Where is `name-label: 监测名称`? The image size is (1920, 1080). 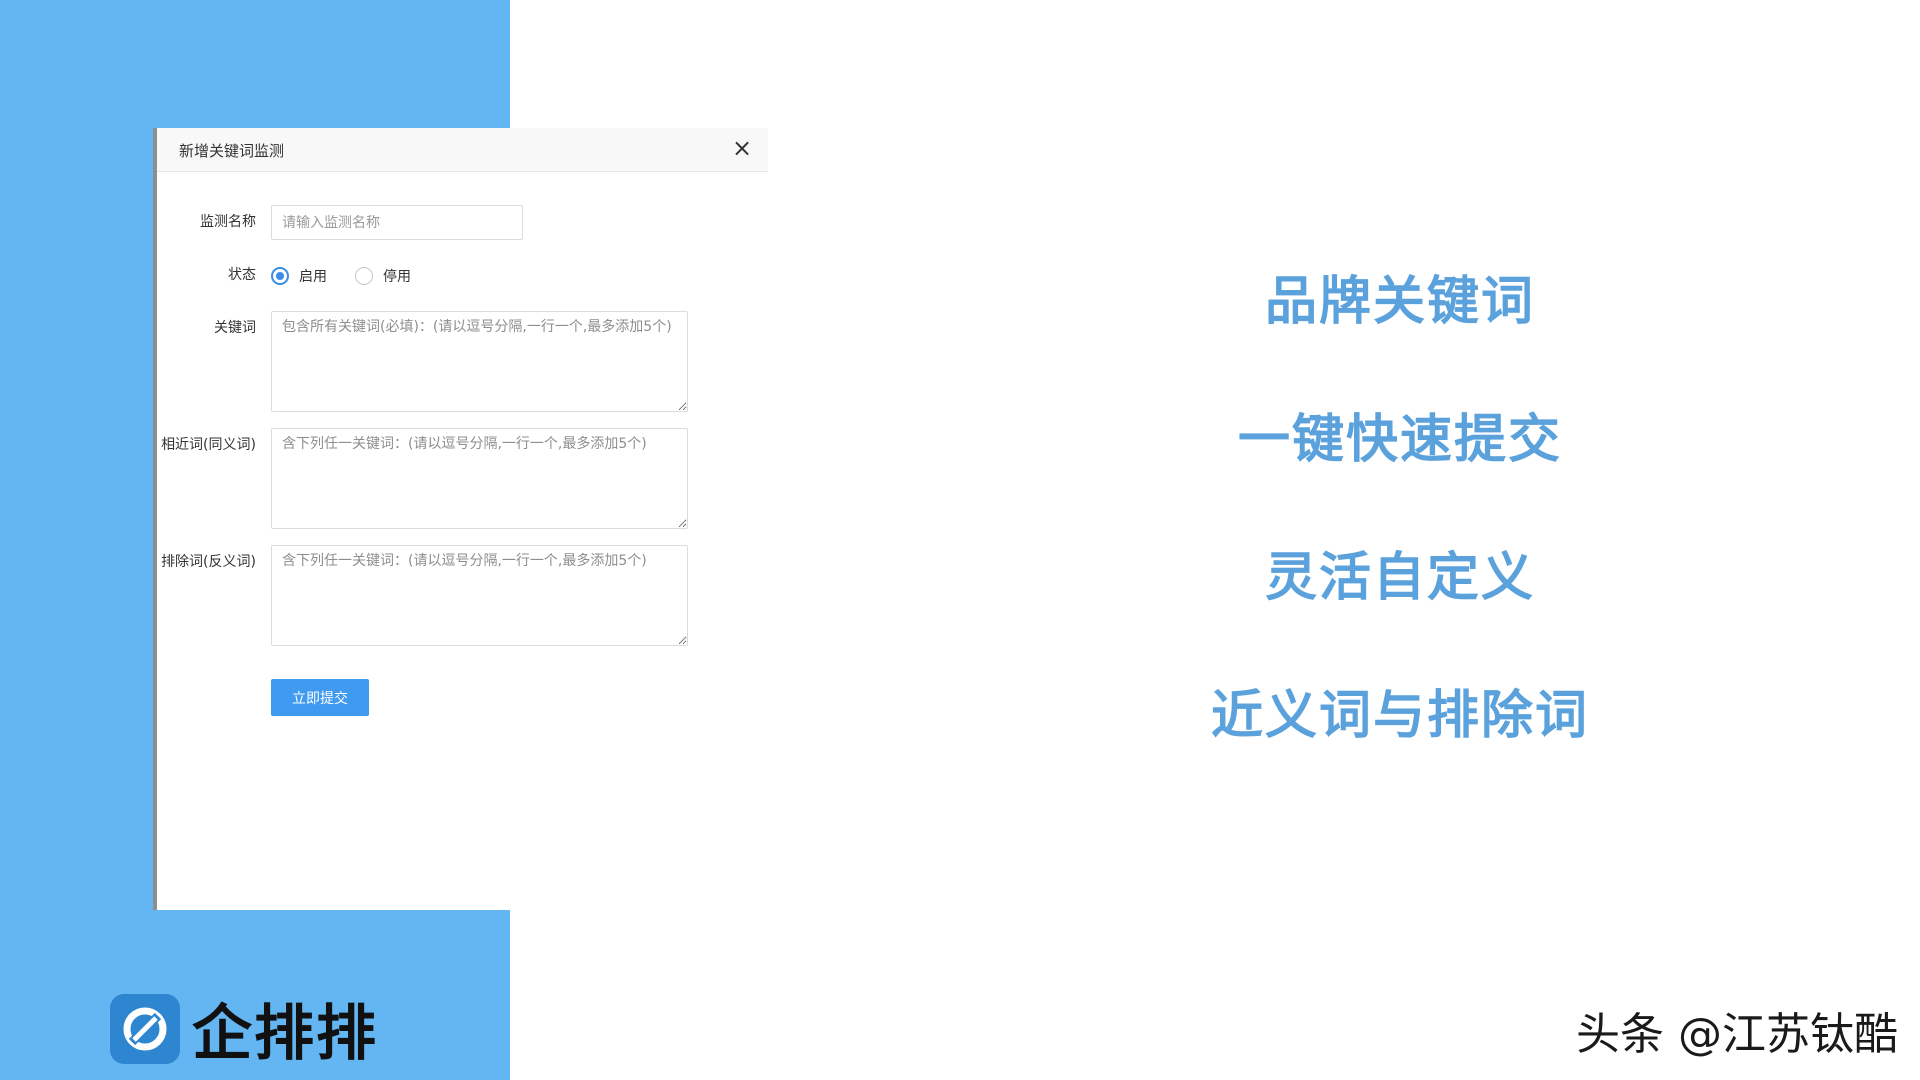
name-label: 监测名称 is located at coordinates (228, 222).